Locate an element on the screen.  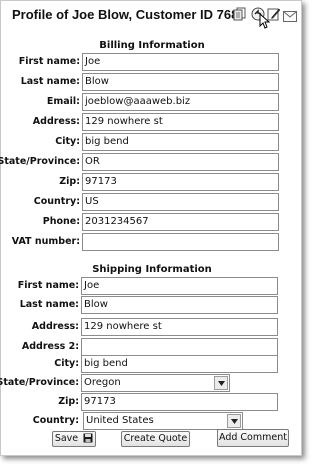
shipping-address-field: 129 nowhere st is located at coordinates (179, 327).